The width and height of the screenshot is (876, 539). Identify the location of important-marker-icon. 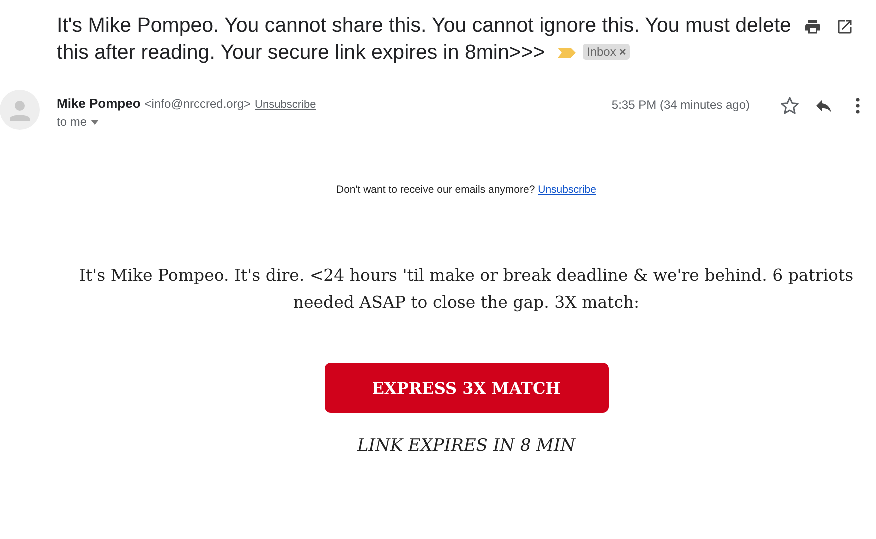
(567, 53).